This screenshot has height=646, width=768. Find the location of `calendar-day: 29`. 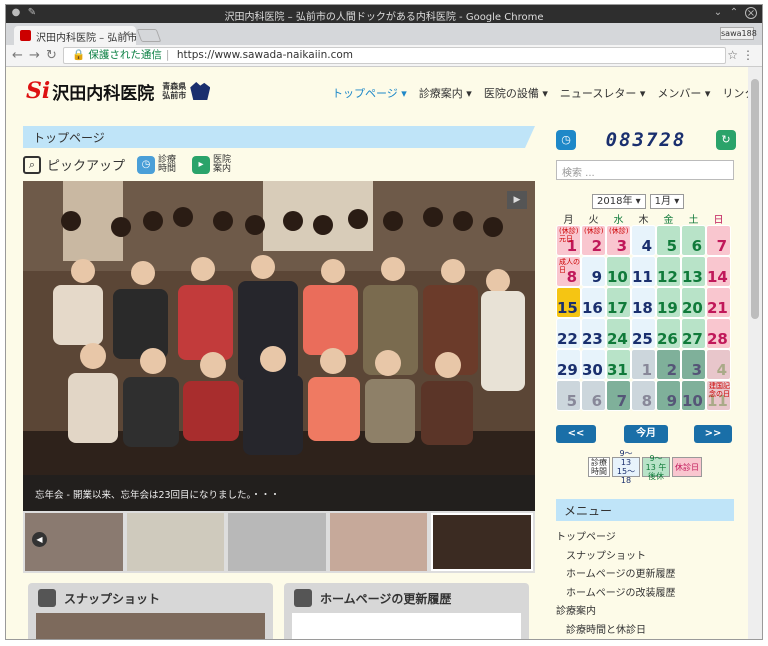

calendar-day: 29 is located at coordinates (568, 364).